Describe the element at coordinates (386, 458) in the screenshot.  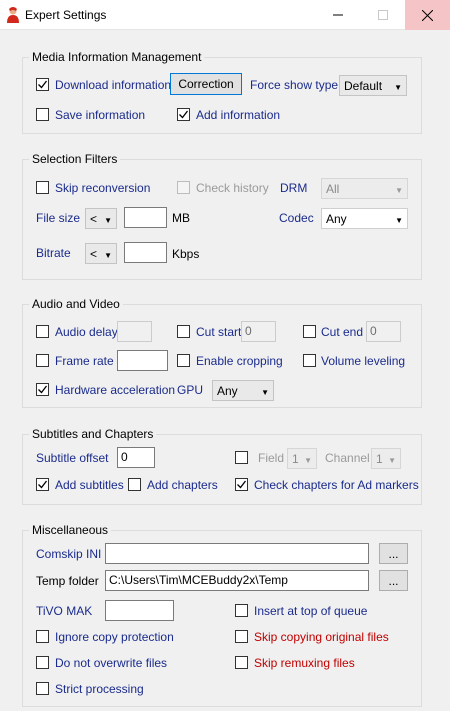
I see `channel-select: 1 ▼` at that location.